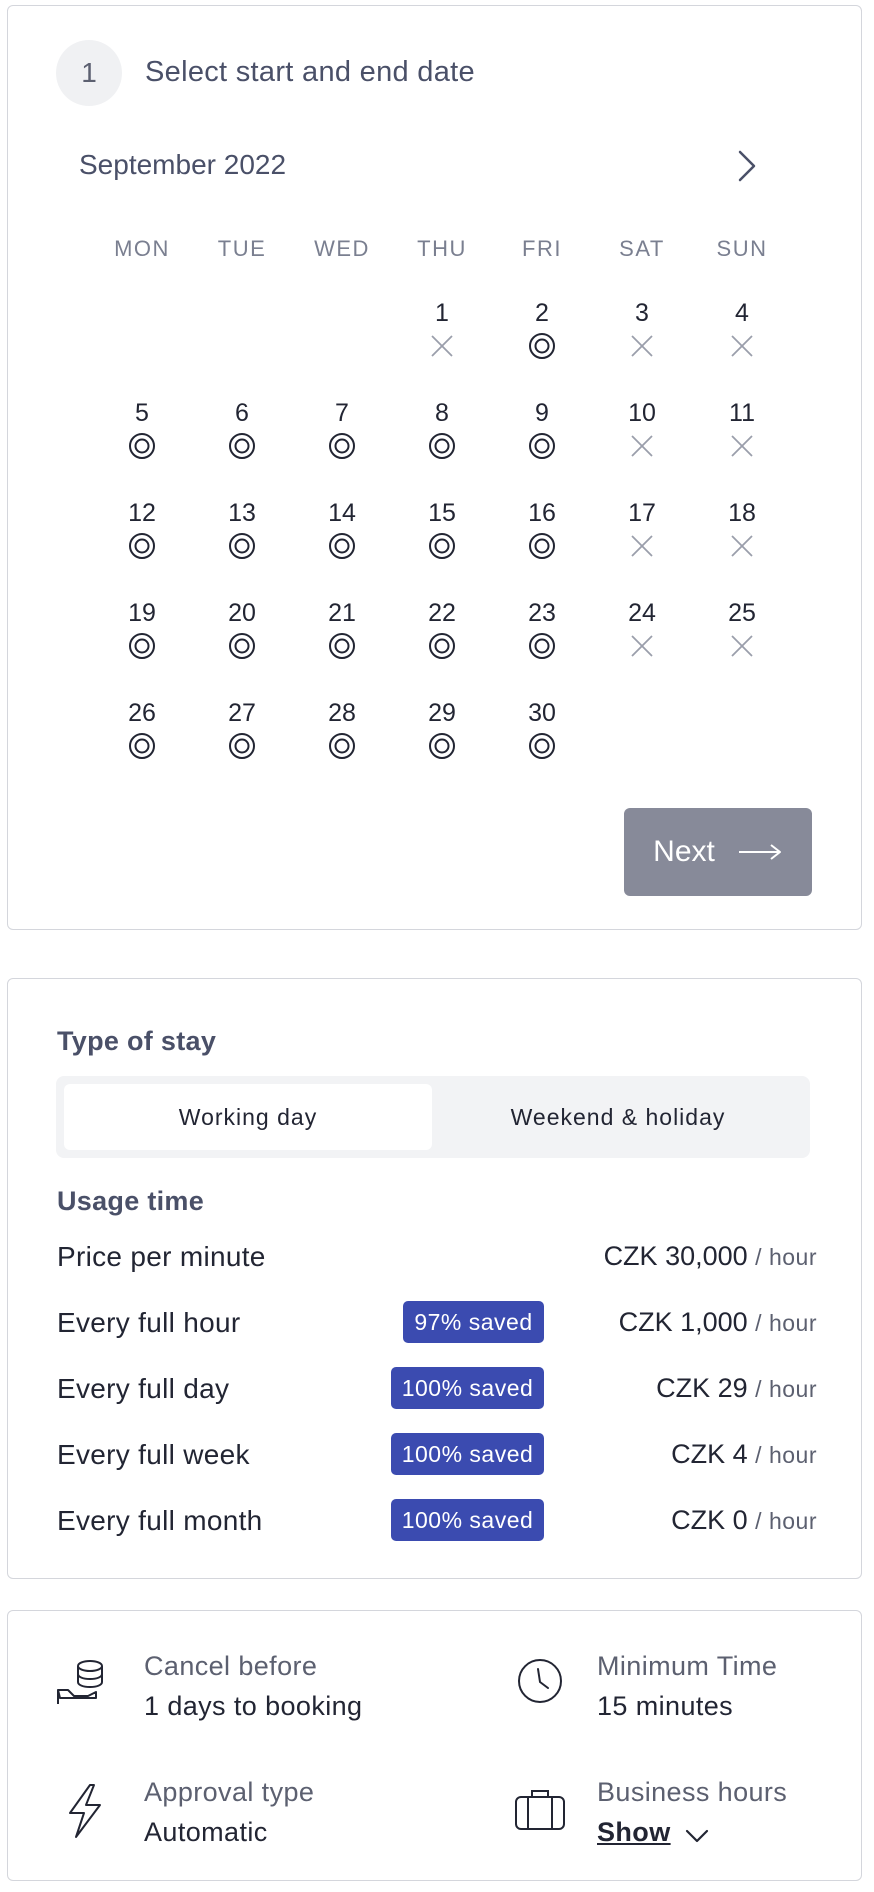 Image resolution: width=874 pixels, height=1892 pixels. Describe the element at coordinates (142, 248) in the screenshot. I see `weekday-label: MON` at that location.